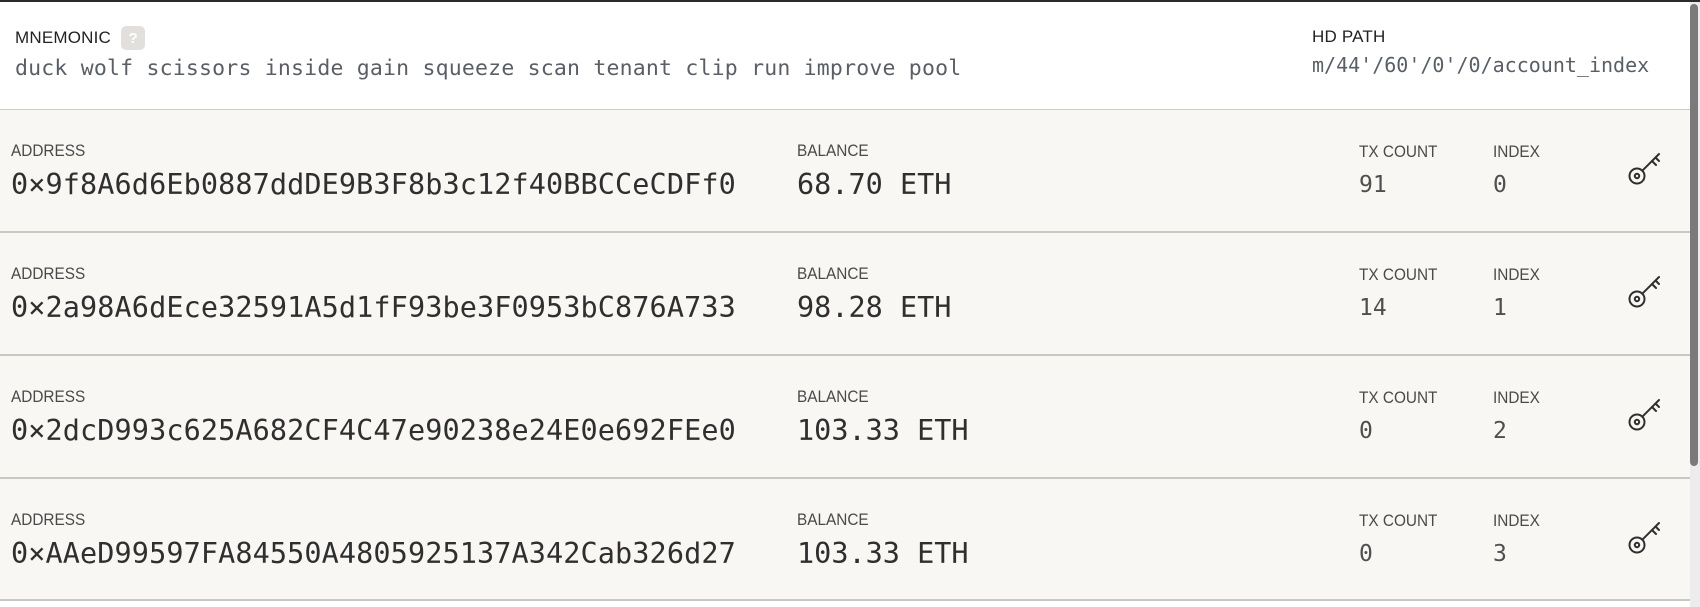 This screenshot has height=607, width=1700. Describe the element at coordinates (1481, 65) in the screenshot. I see `hd-path-value: m/44'/60'/0'/0/account_index` at that location.